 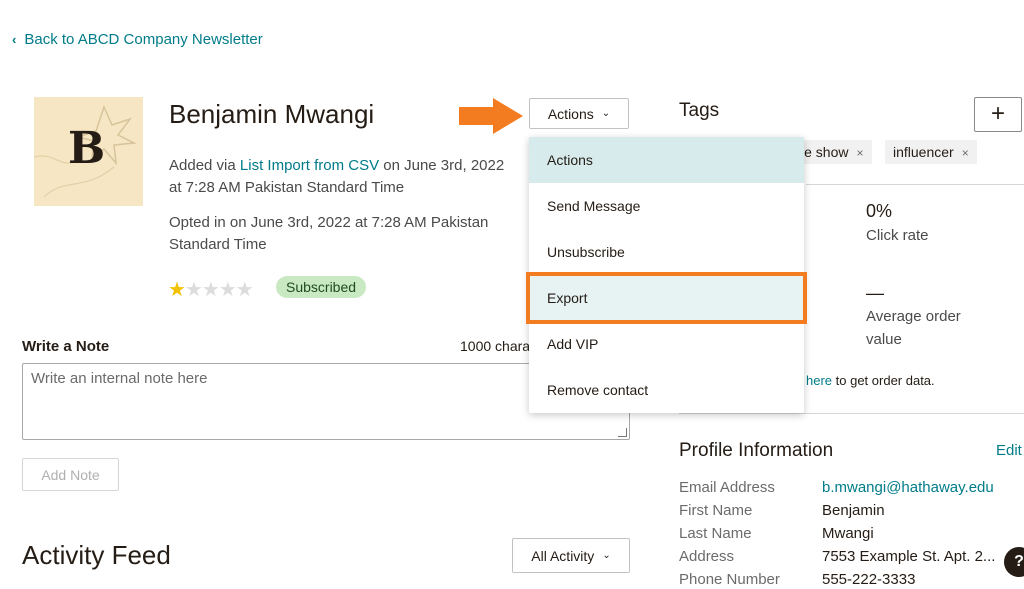 I want to click on avatar-letter: B, so click(x=87, y=148).